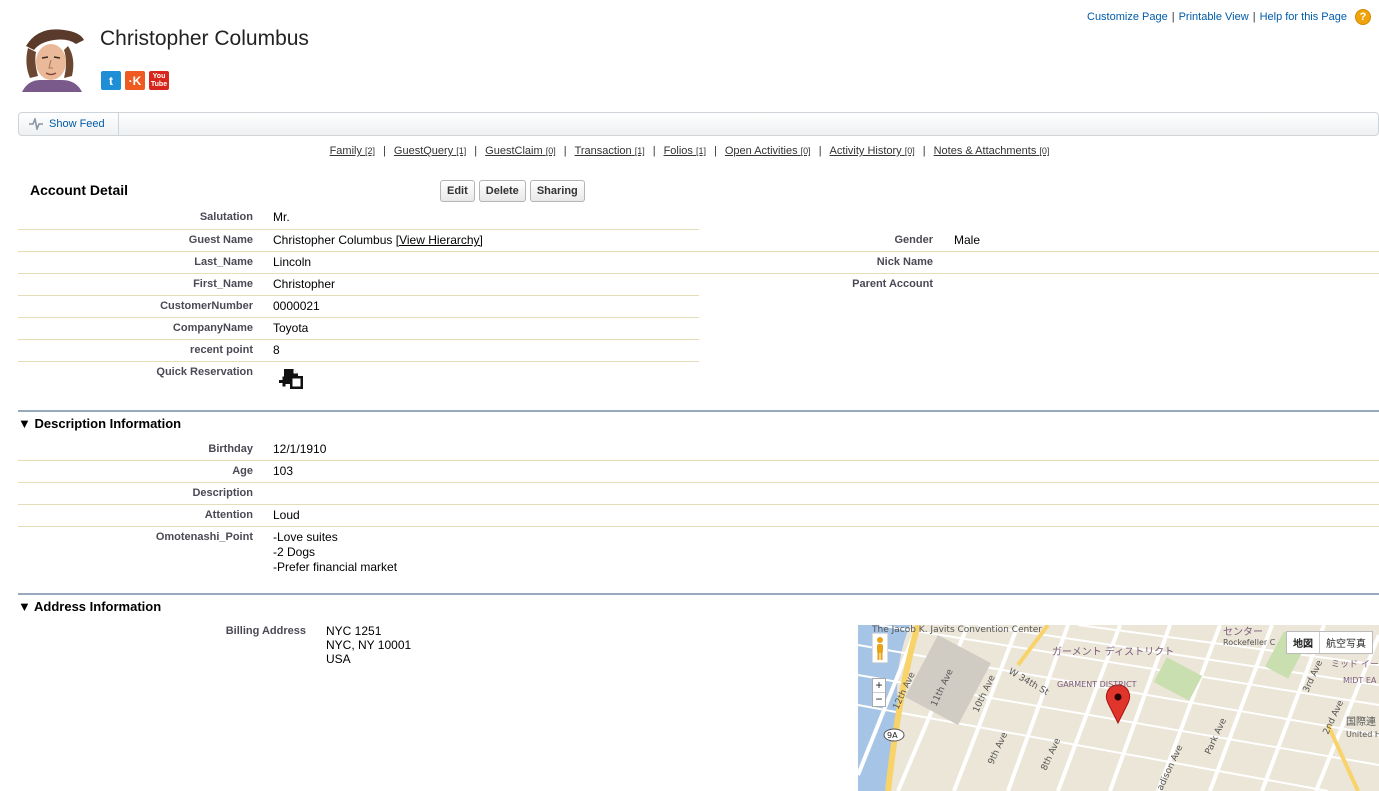  I want to click on quick-reservation-icon, so click(291, 379).